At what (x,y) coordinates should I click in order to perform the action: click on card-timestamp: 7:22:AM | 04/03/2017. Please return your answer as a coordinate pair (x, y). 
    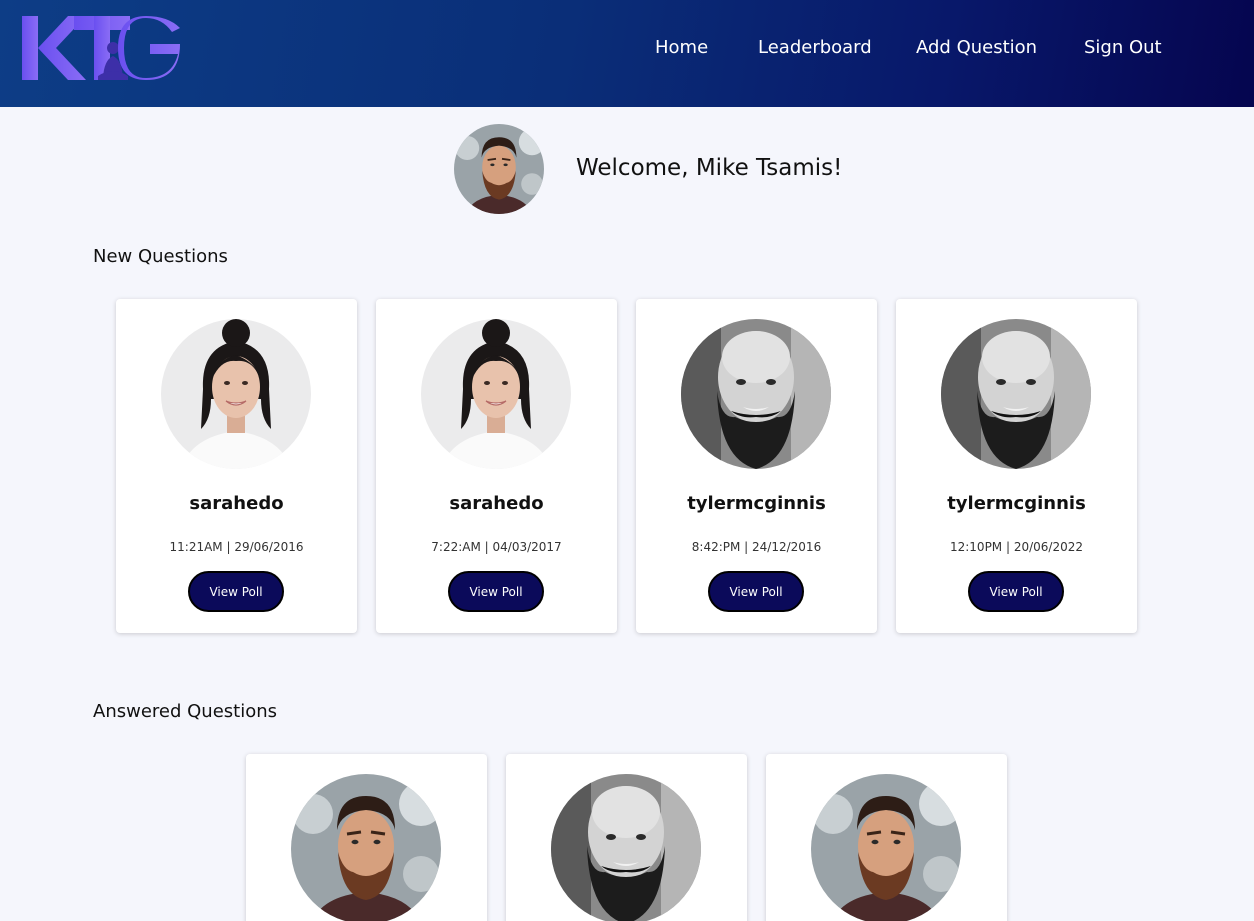
    Looking at the image, I should click on (496, 547).